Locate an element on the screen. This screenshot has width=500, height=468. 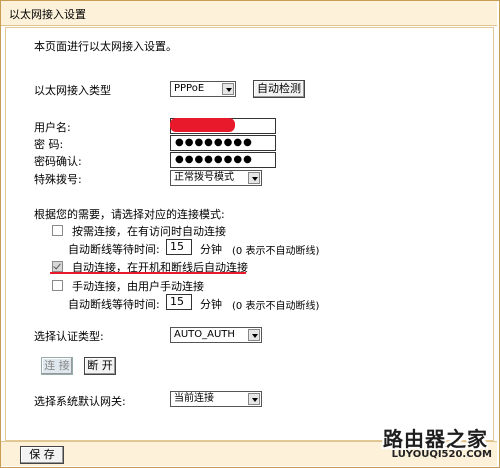
password-masked: ●●●●●●●● is located at coordinates (214, 142).